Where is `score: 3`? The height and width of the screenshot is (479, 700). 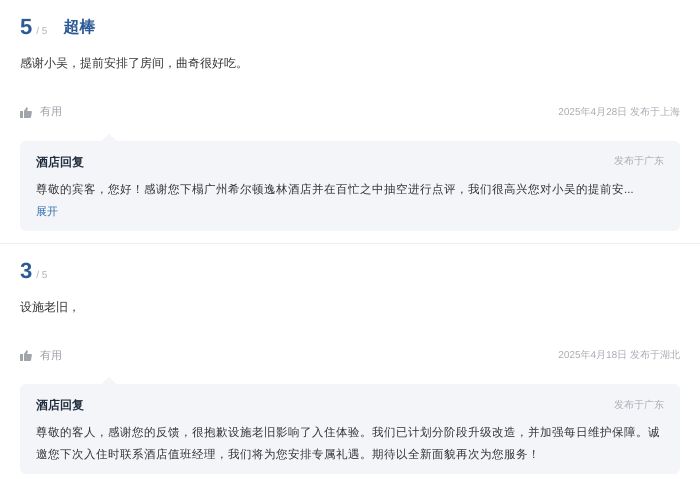 score: 3 is located at coordinates (26, 271).